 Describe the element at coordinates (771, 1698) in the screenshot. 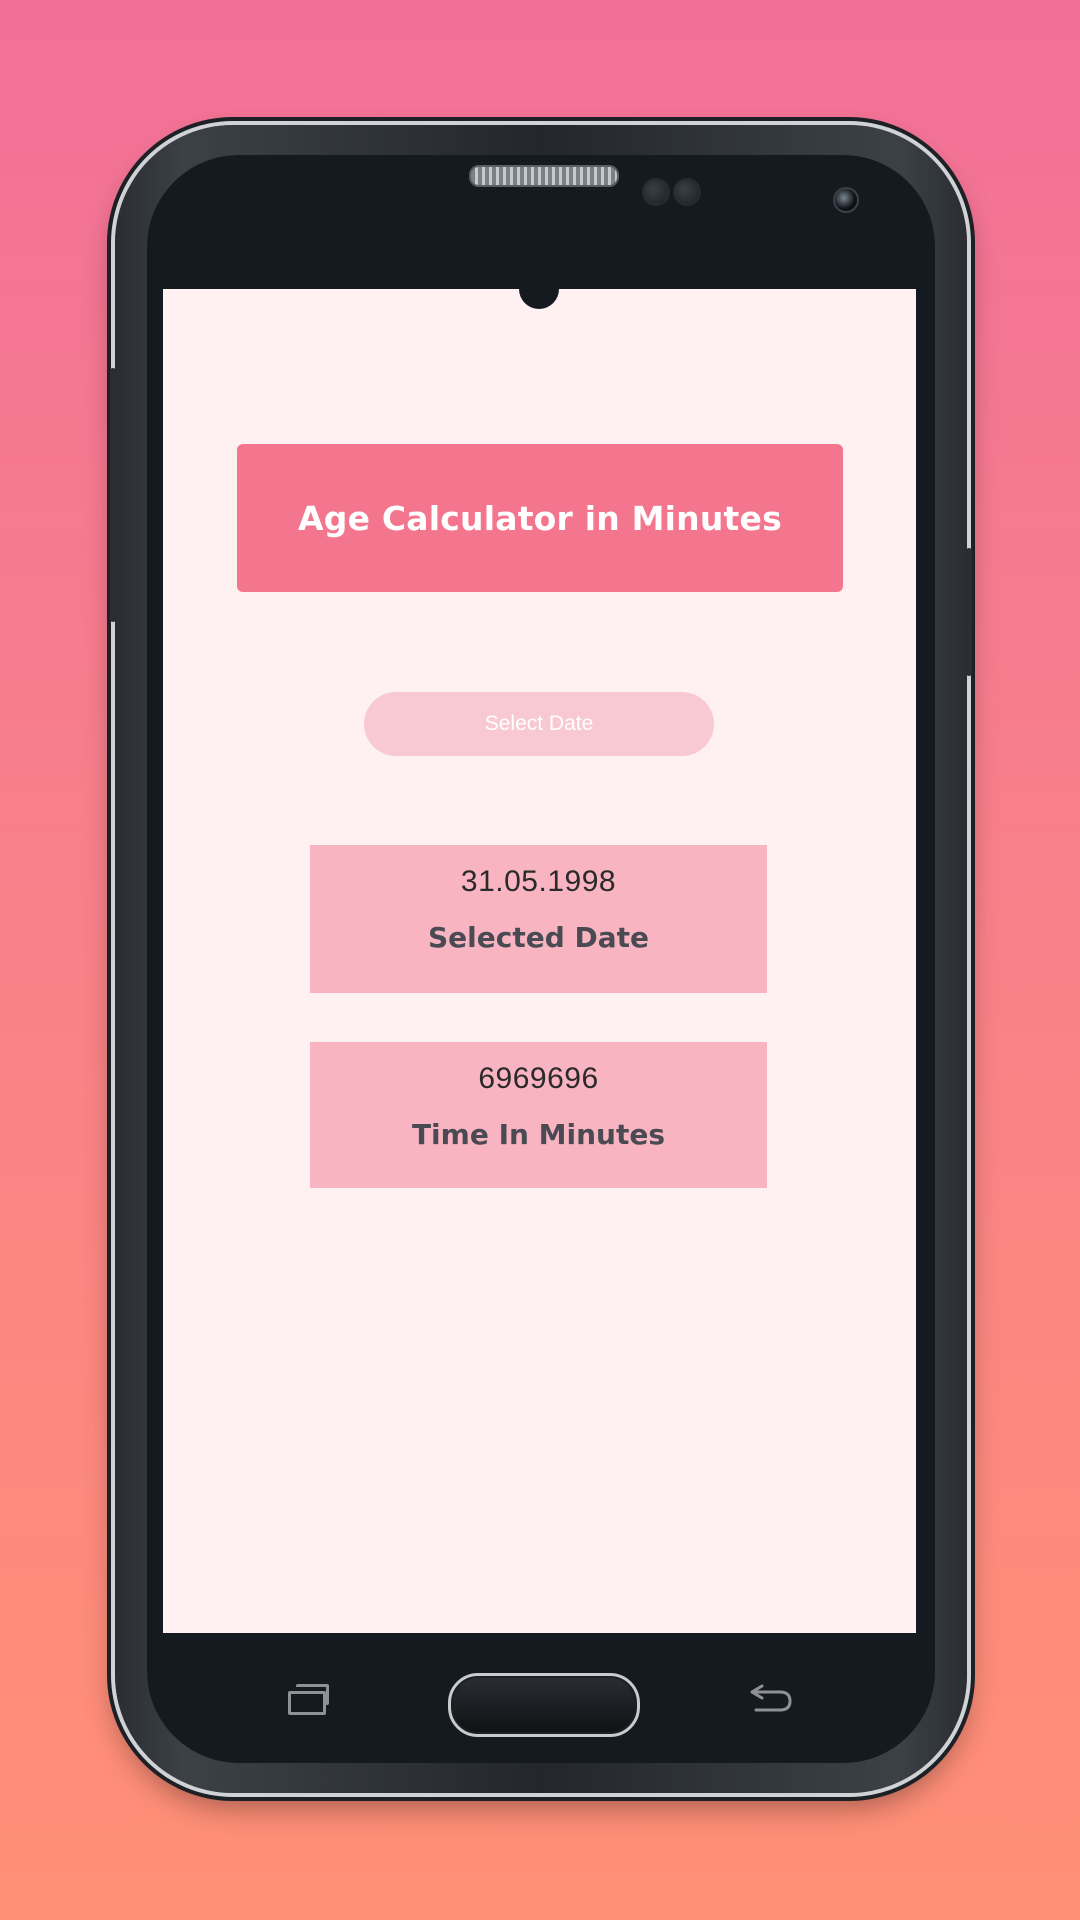

I see `back-icon` at that location.